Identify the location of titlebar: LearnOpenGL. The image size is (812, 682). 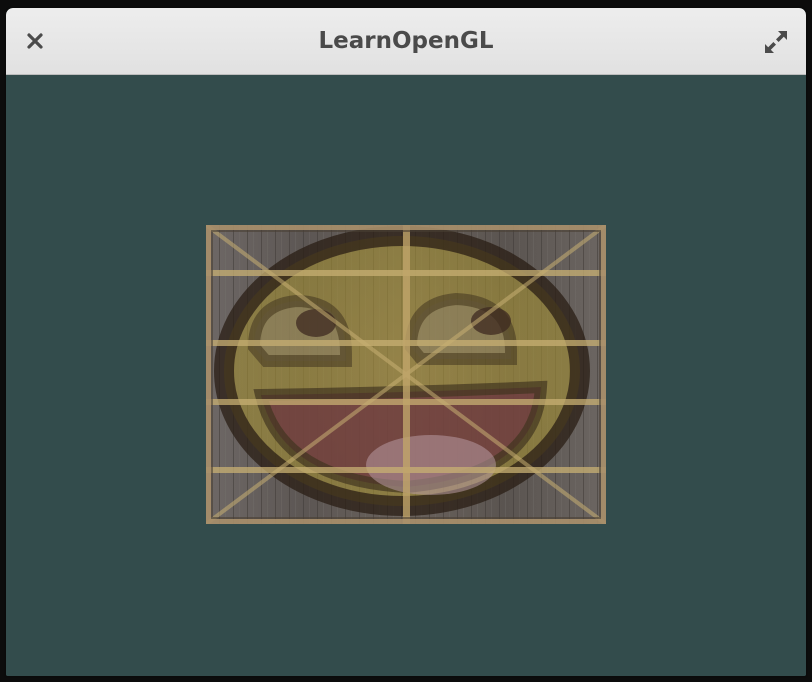
(406, 41).